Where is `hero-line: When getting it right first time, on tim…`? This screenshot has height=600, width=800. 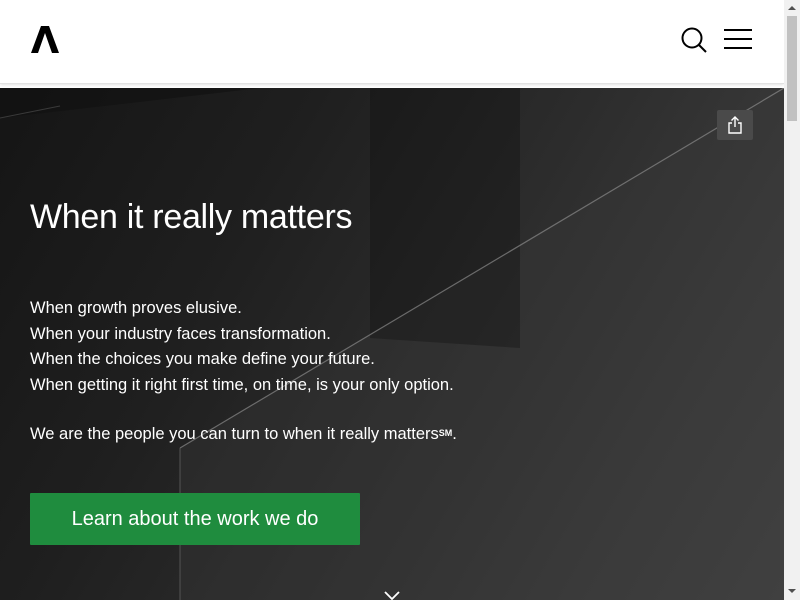 hero-line: When getting it right first time, on tim… is located at coordinates (242, 385).